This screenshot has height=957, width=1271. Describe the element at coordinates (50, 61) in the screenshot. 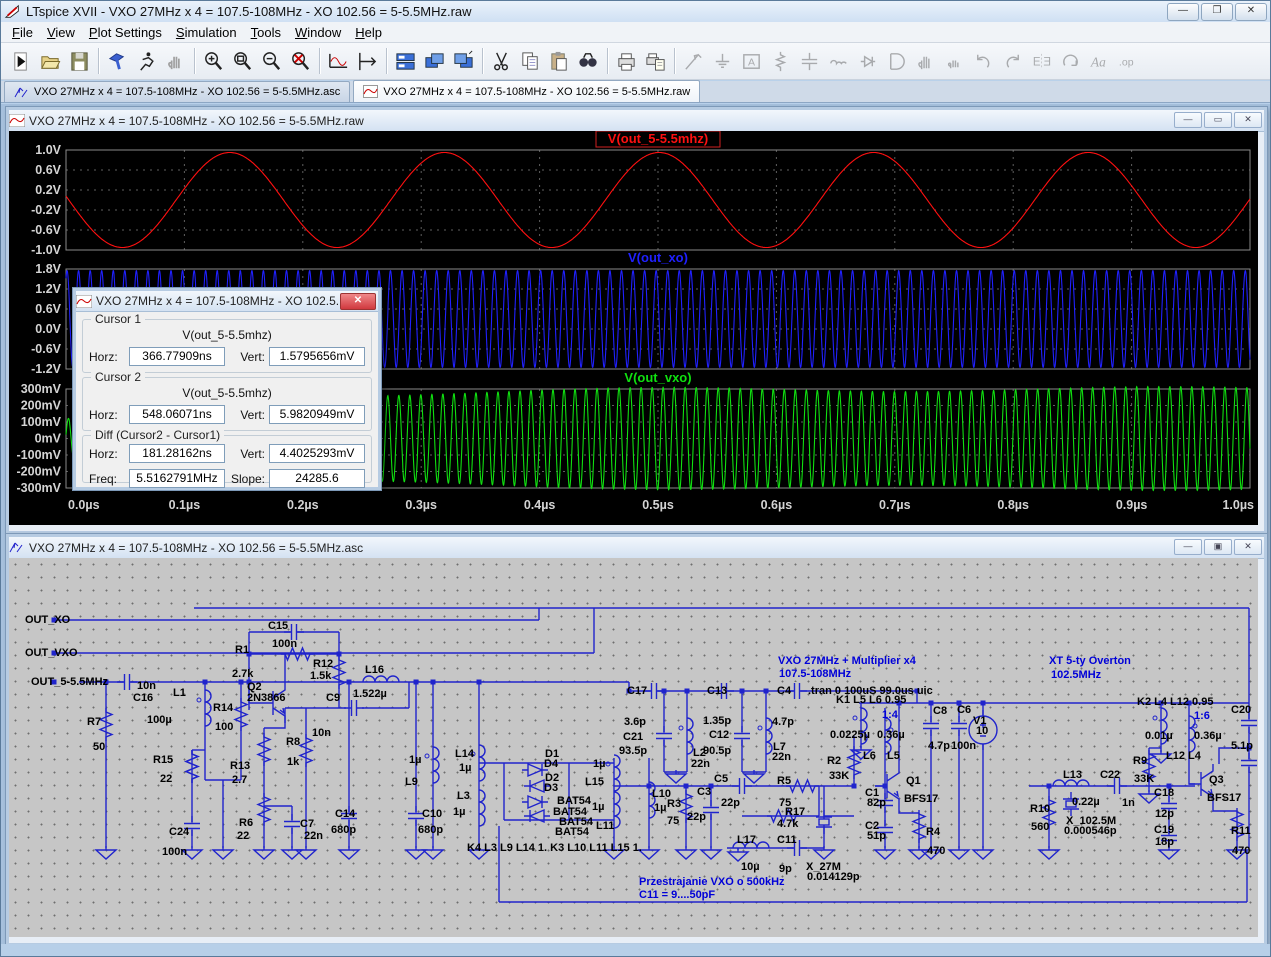

I see `open-icon` at that location.